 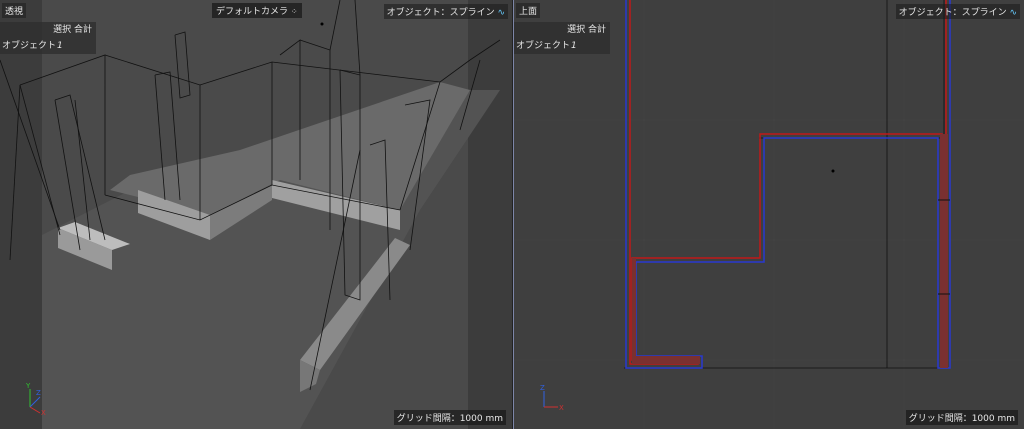 I want to click on axis-y-label: Y, so click(x=28, y=386).